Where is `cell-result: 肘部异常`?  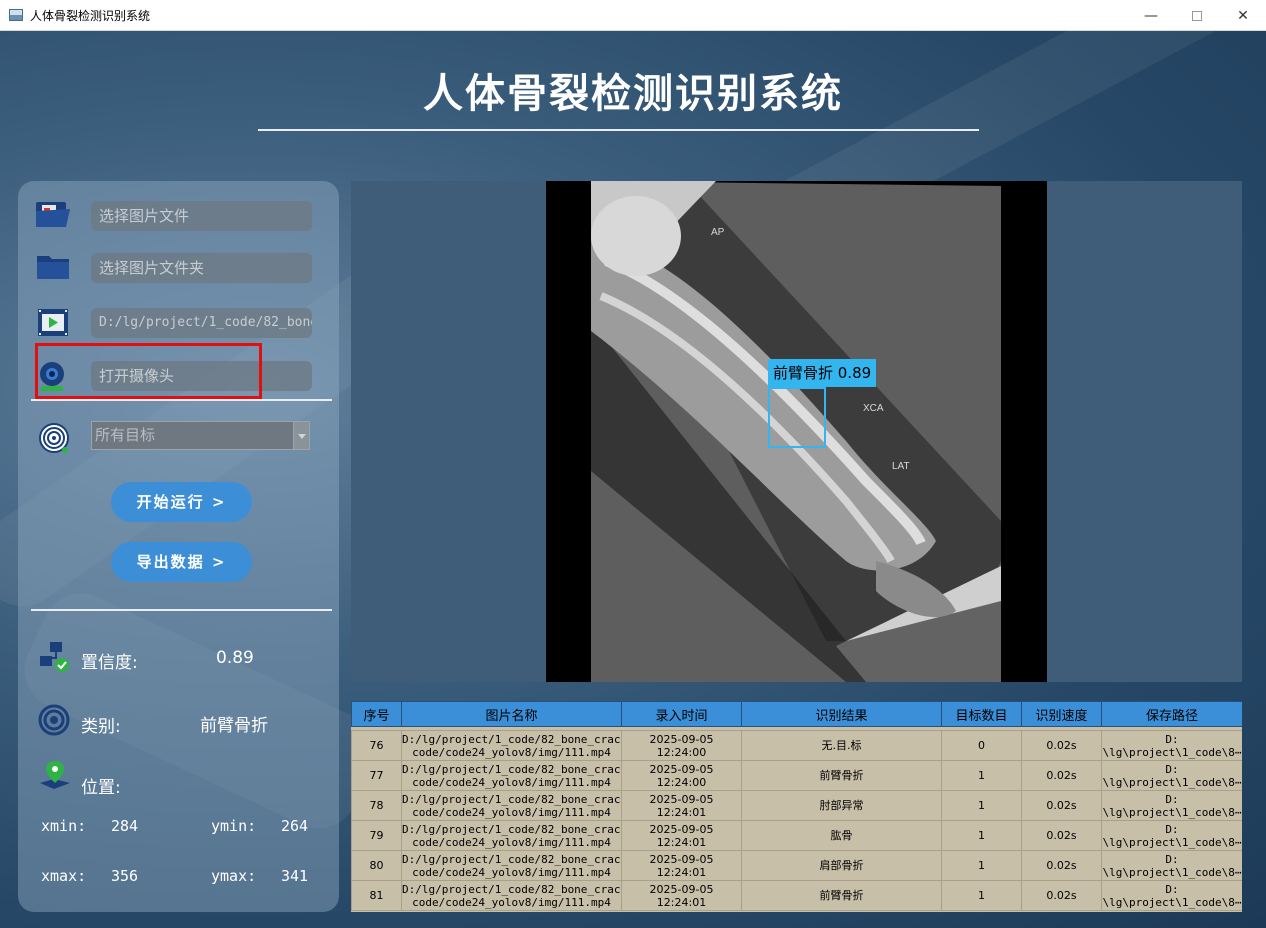 cell-result: 肘部异常 is located at coordinates (841, 805).